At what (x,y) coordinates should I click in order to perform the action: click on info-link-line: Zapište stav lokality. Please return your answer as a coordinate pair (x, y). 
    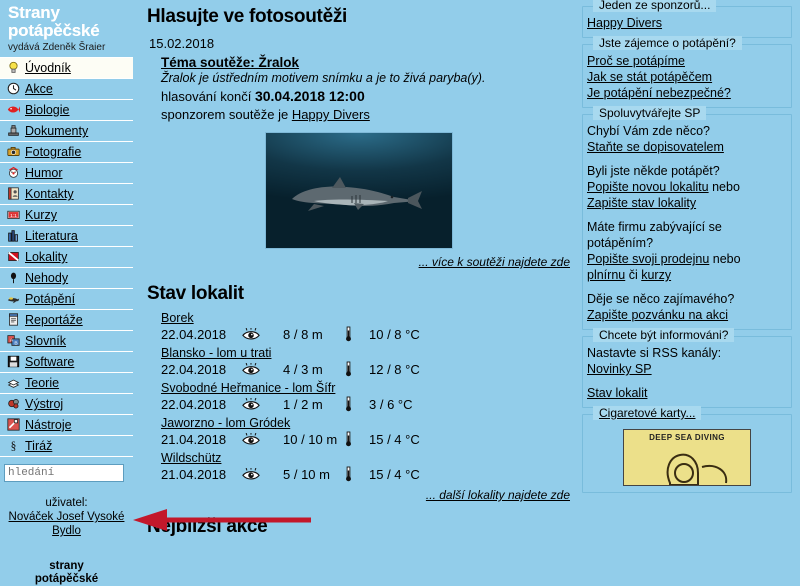
    Looking at the image, I should click on (688, 203).